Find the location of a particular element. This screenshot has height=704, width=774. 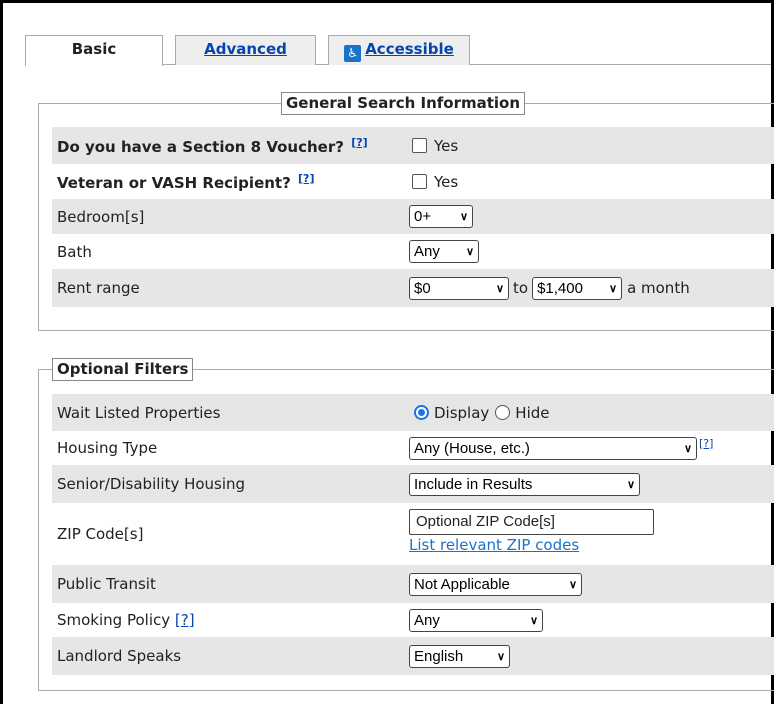

smoking-help-link: [?] is located at coordinates (185, 620).